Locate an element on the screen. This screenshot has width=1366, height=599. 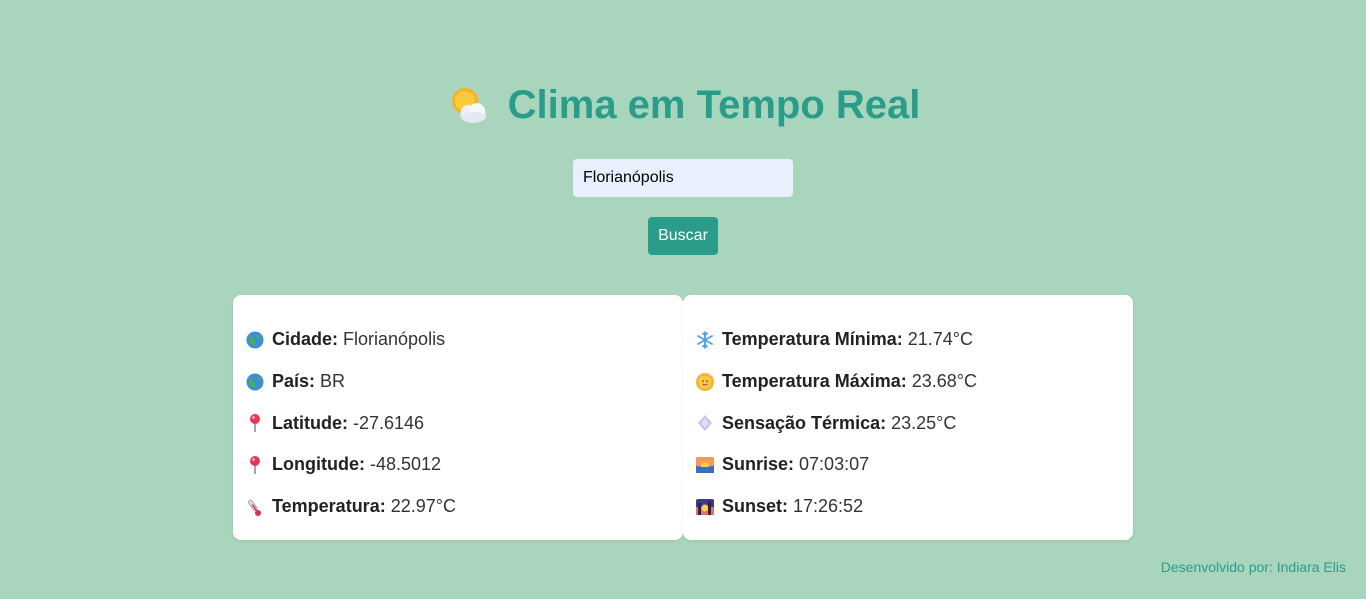
footer-credit: Desenvolvido por: Indiara Elis is located at coordinates (1253, 567).